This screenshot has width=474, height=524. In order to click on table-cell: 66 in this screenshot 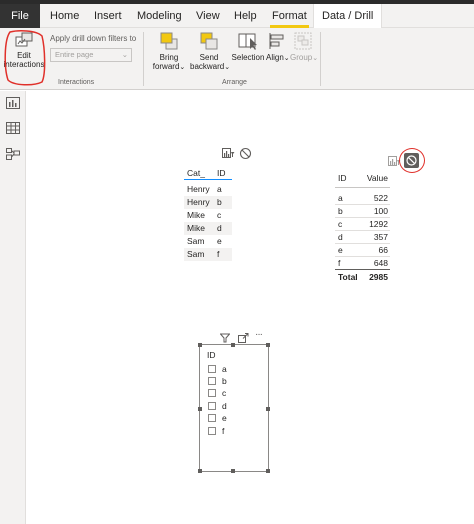, I will do `click(383, 250)`.